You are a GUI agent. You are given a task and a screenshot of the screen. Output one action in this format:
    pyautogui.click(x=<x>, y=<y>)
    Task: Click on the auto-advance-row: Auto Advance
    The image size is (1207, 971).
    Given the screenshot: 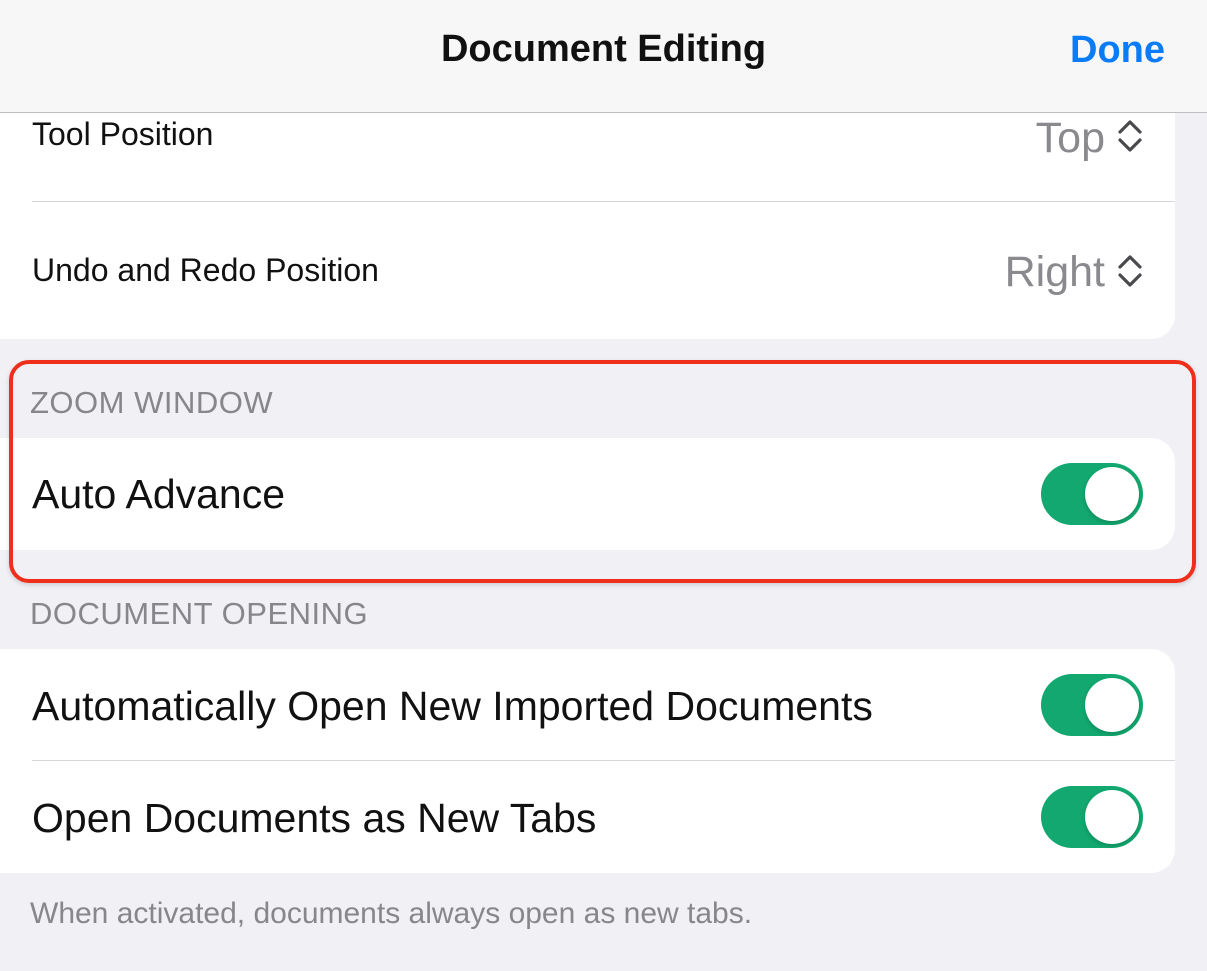 What is the action you would take?
    pyautogui.click(x=587, y=494)
    